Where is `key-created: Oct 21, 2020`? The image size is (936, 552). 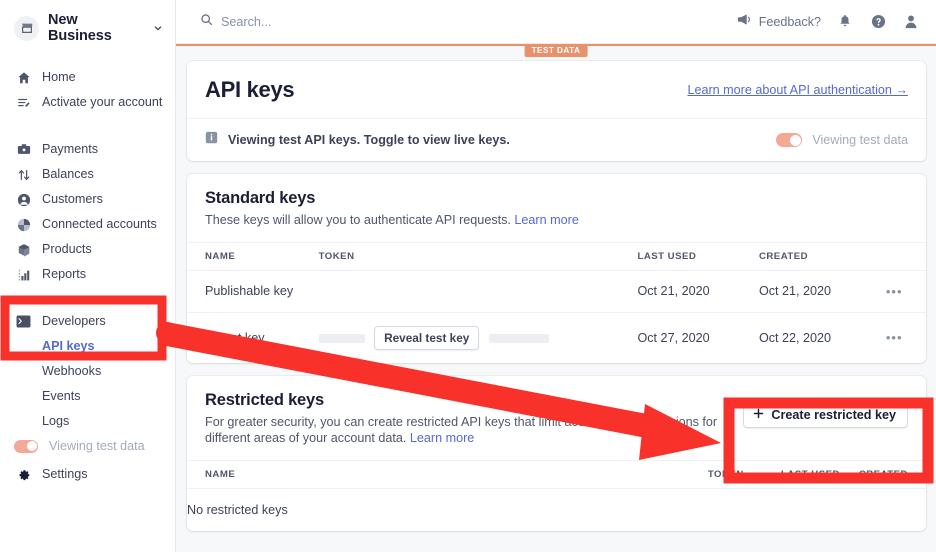 key-created: Oct 21, 2020 is located at coordinates (819, 291).